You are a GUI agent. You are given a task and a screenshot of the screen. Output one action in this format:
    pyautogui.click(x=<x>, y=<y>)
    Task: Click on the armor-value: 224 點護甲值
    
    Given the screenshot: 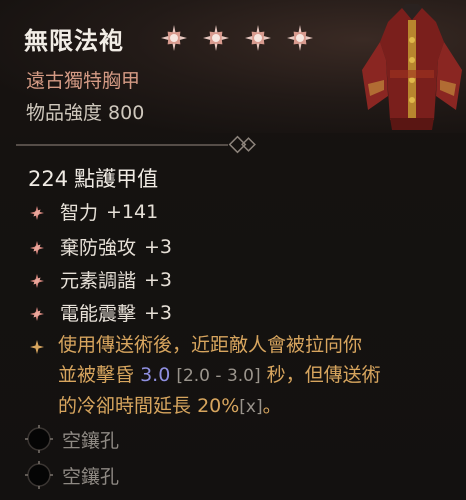 What is the action you would take?
    pyautogui.click(x=93, y=178)
    